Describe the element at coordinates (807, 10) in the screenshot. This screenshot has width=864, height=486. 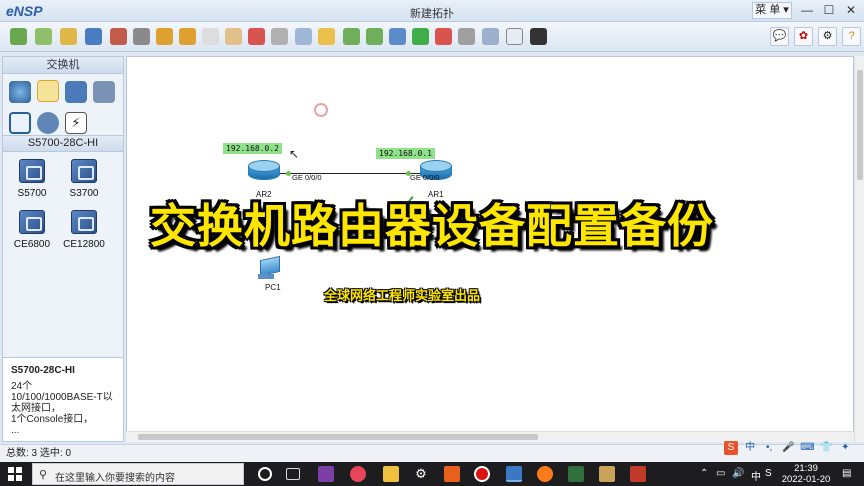
I see `minimize-button: —` at that location.